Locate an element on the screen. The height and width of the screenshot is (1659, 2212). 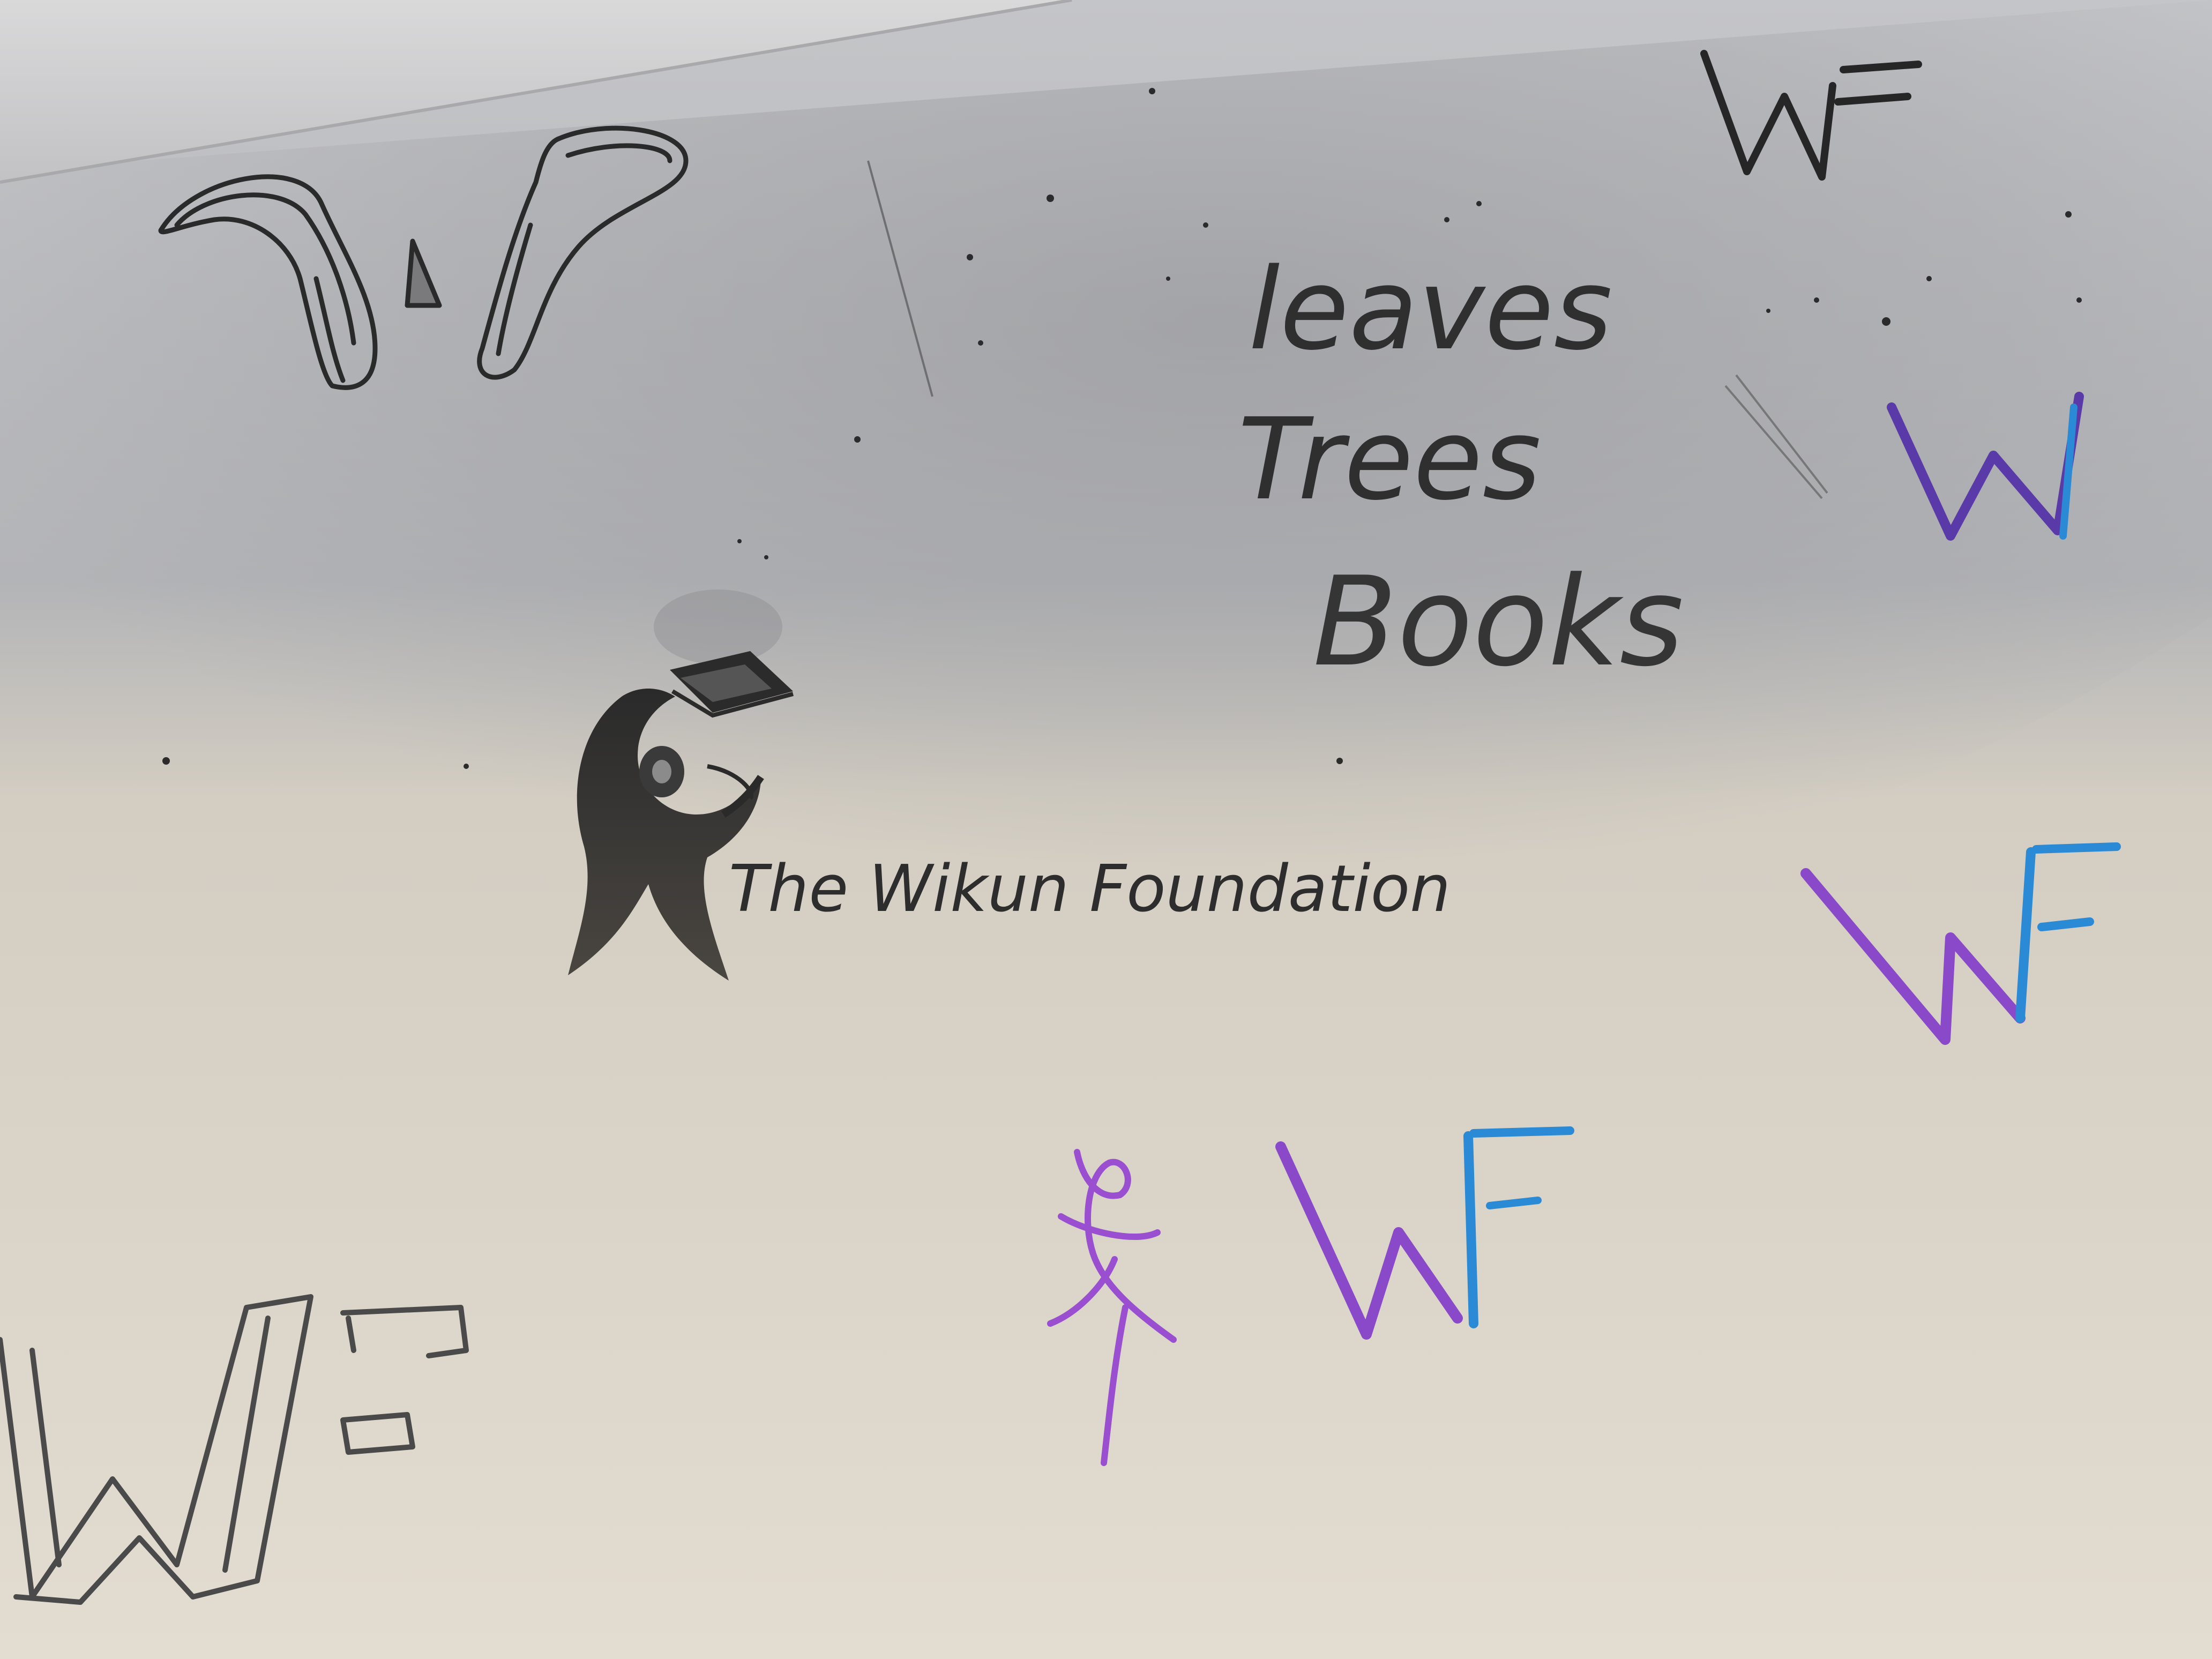
word-leaves: leaves is located at coordinates (1430, 309).